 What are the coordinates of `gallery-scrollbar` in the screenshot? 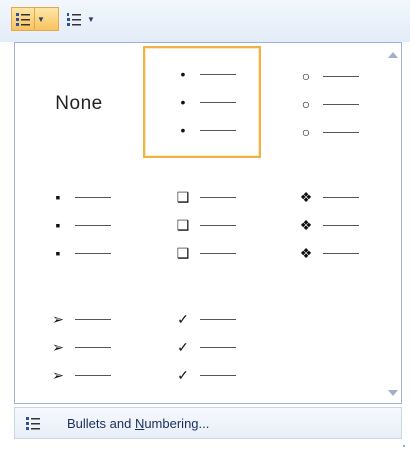 It's located at (392, 224).